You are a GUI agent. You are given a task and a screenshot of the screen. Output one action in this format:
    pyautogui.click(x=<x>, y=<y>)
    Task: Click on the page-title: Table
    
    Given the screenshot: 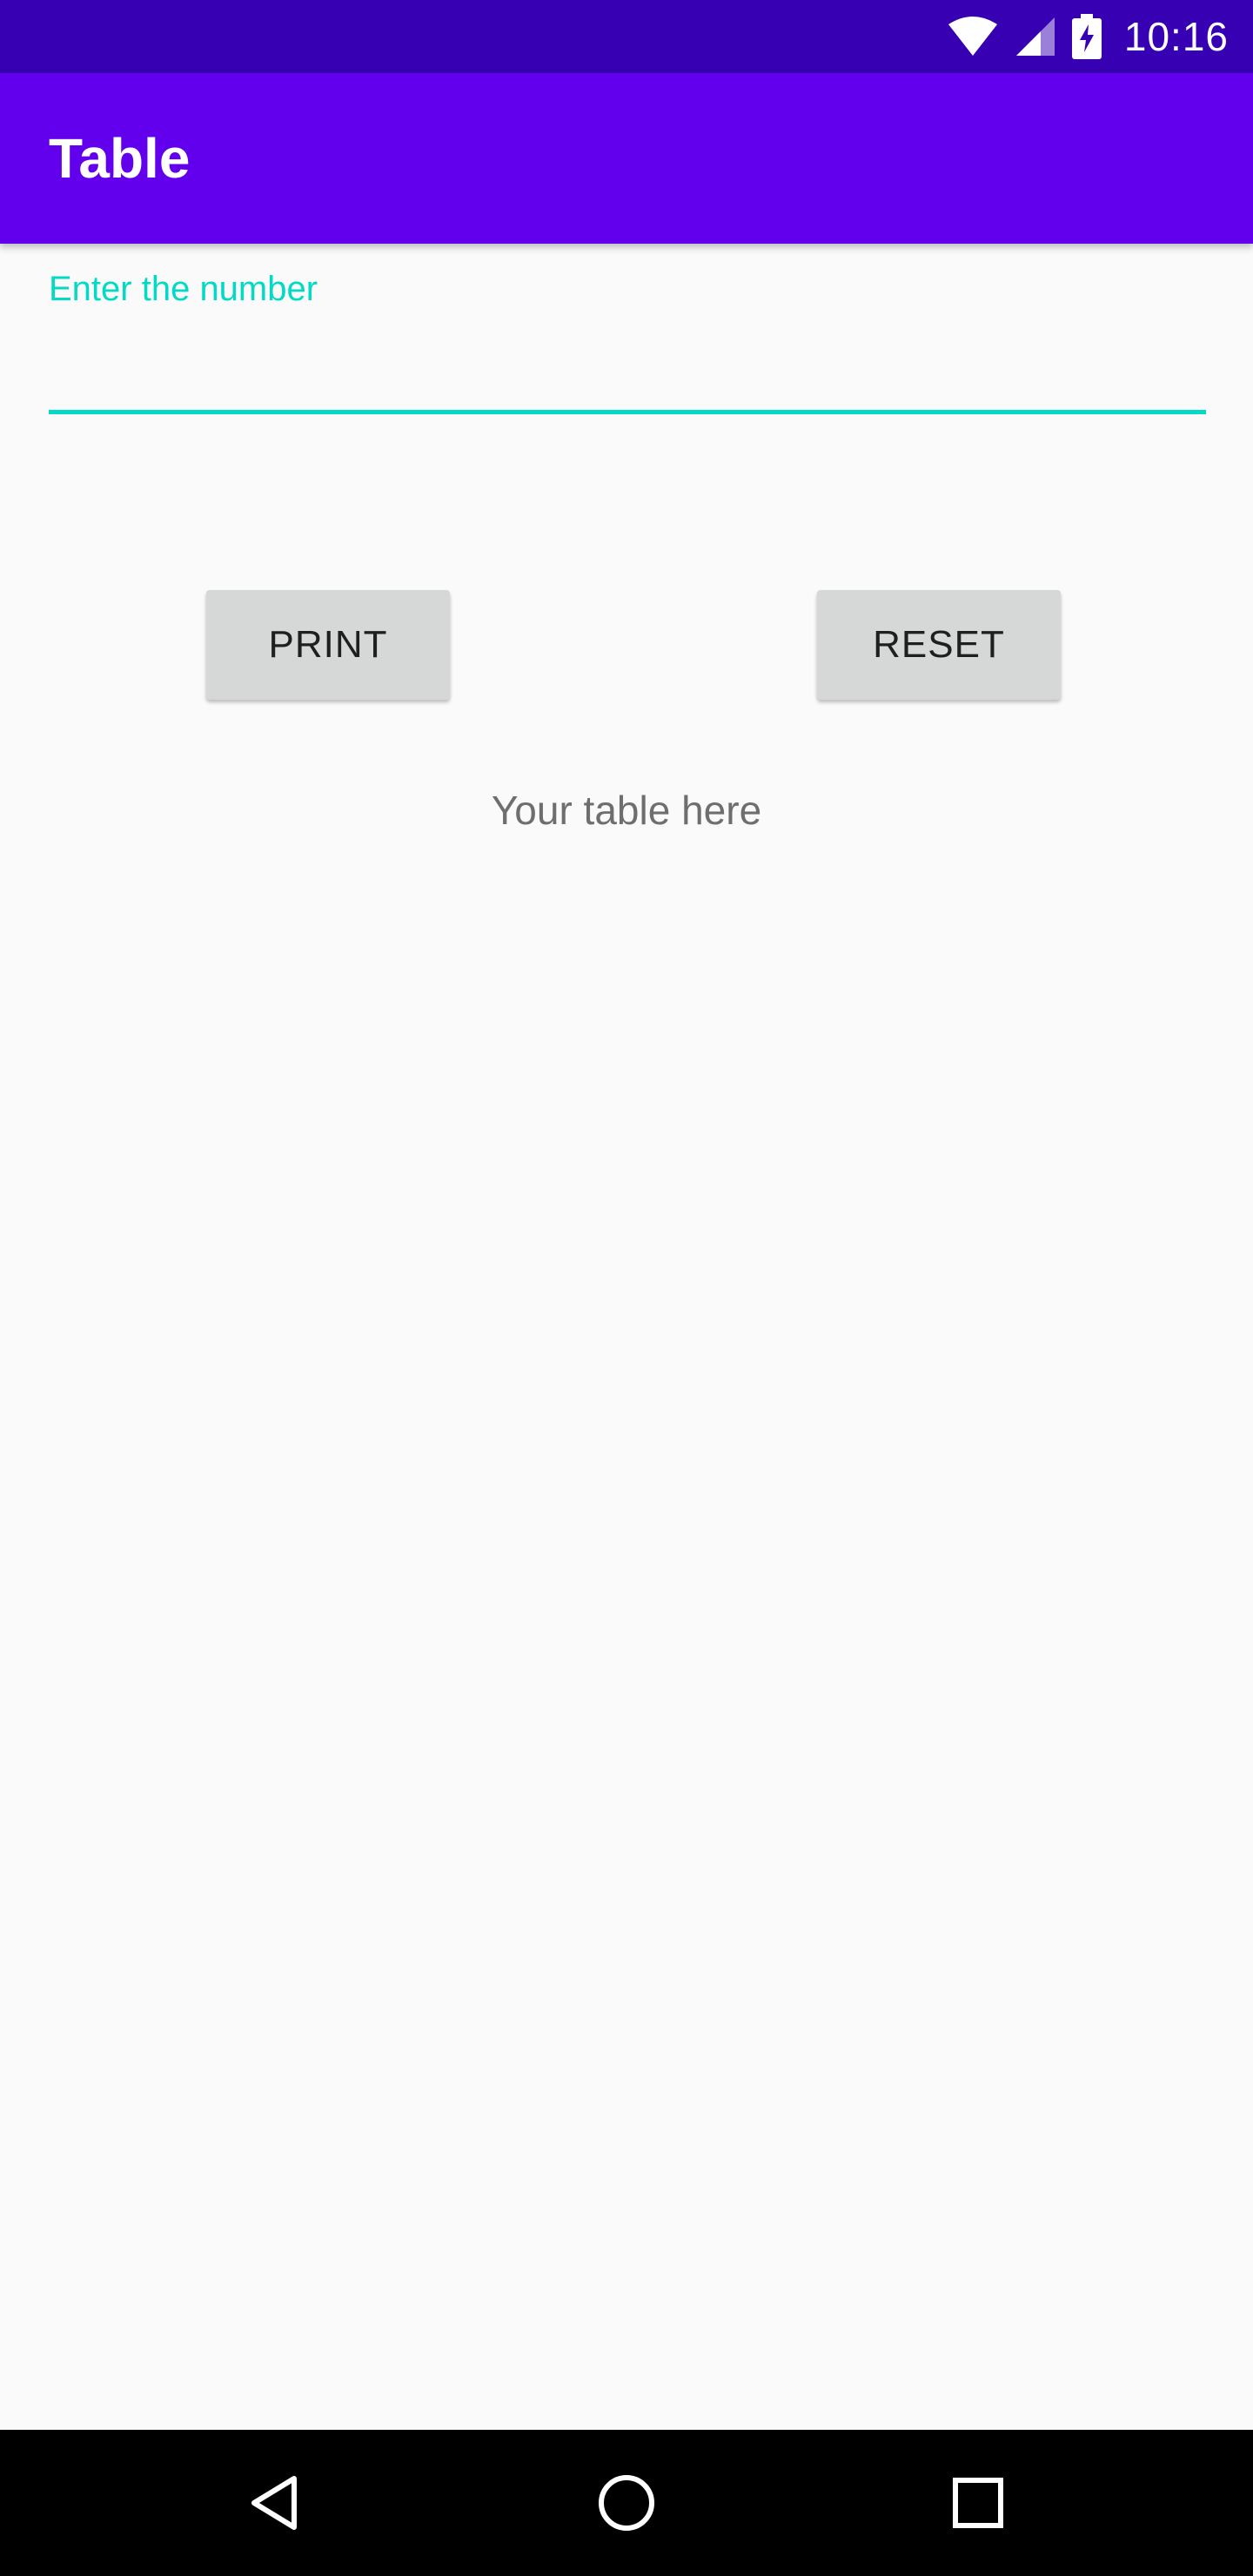 What is the action you would take?
    pyautogui.click(x=120, y=158)
    